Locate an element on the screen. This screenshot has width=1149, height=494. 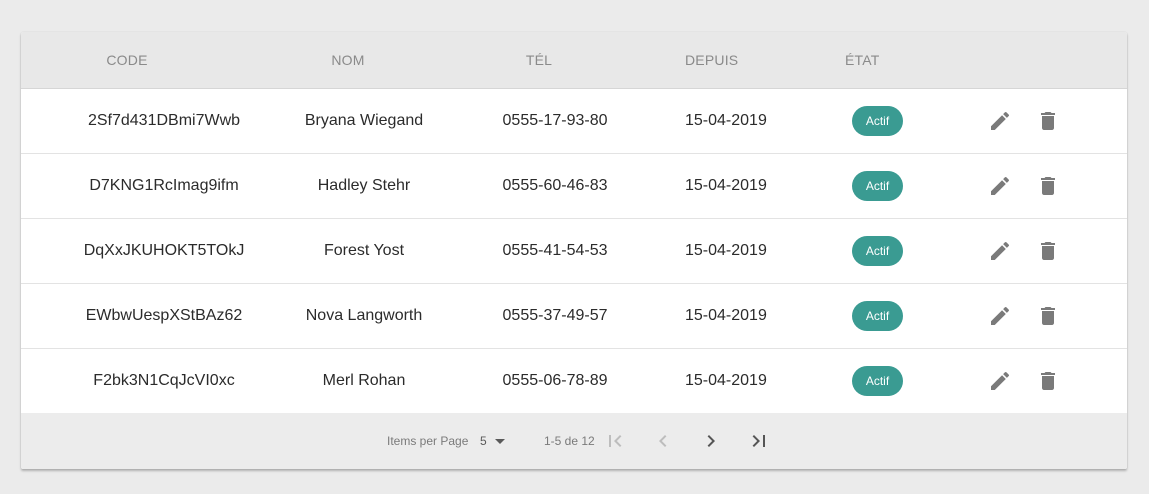
header-depuis: DEPUIS is located at coordinates (711, 60).